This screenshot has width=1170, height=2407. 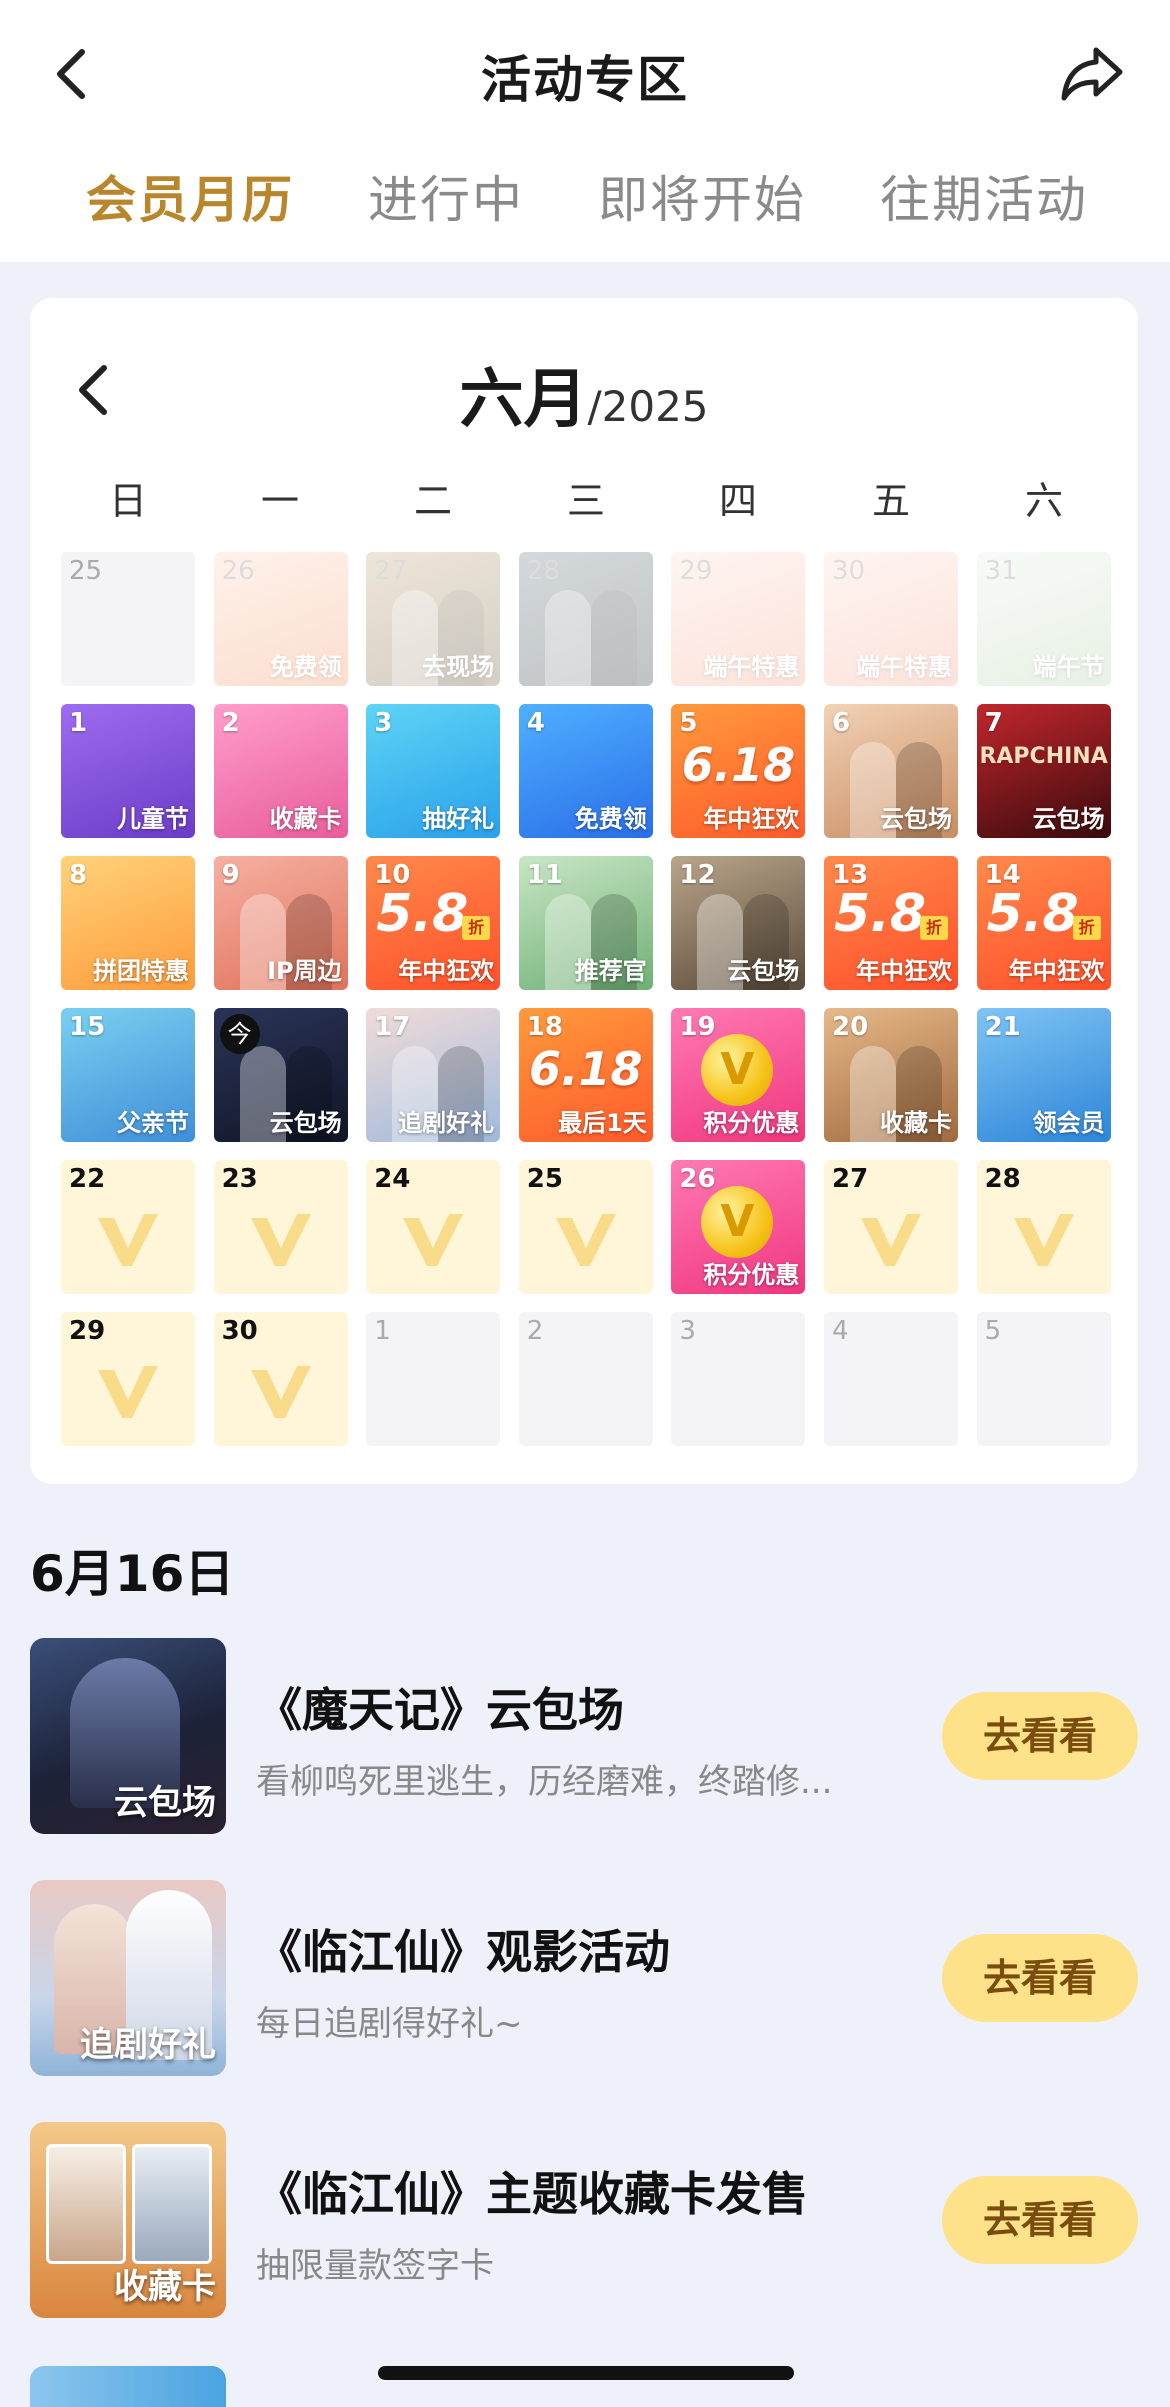 I want to click on day-event-label: 积分优惠, so click(x=751, y=1275).